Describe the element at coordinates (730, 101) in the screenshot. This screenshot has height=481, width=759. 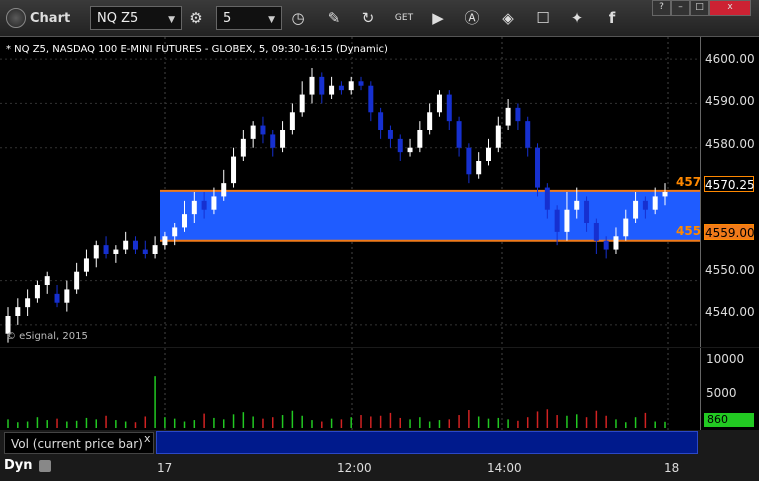
I see `price-tick: 4590.00` at that location.